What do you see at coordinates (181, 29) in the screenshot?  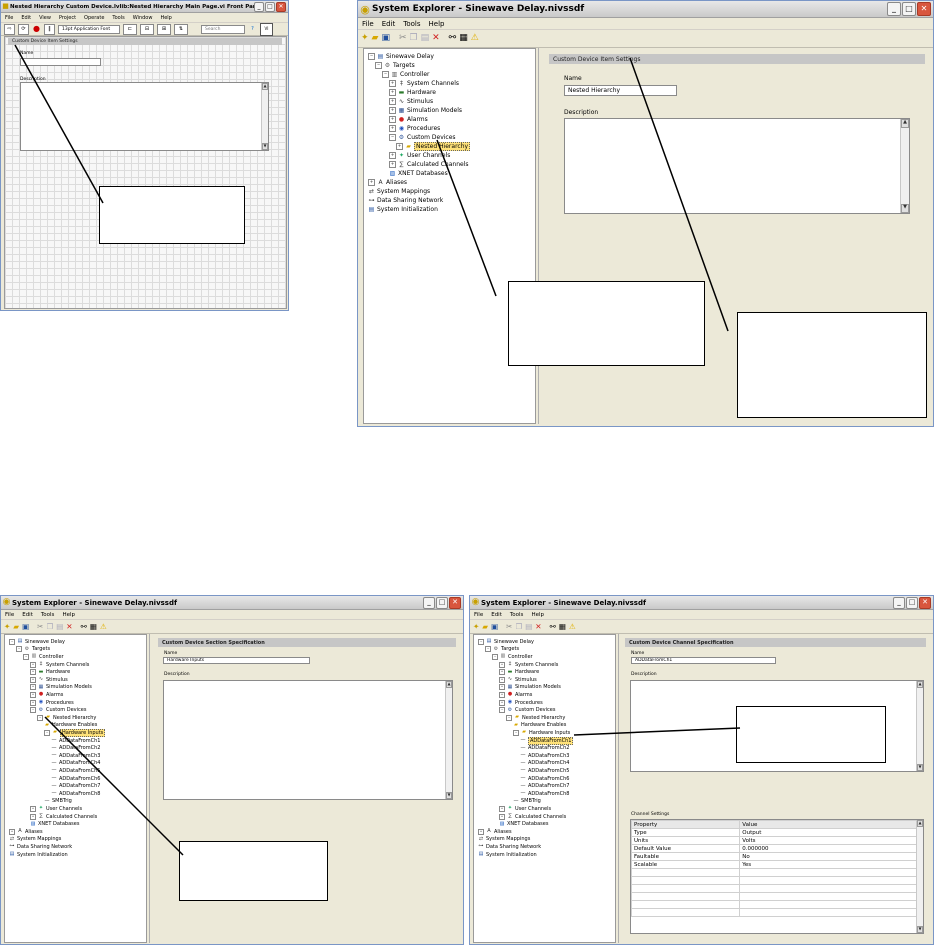 I see `reorder-icon: ⇅` at bounding box center [181, 29].